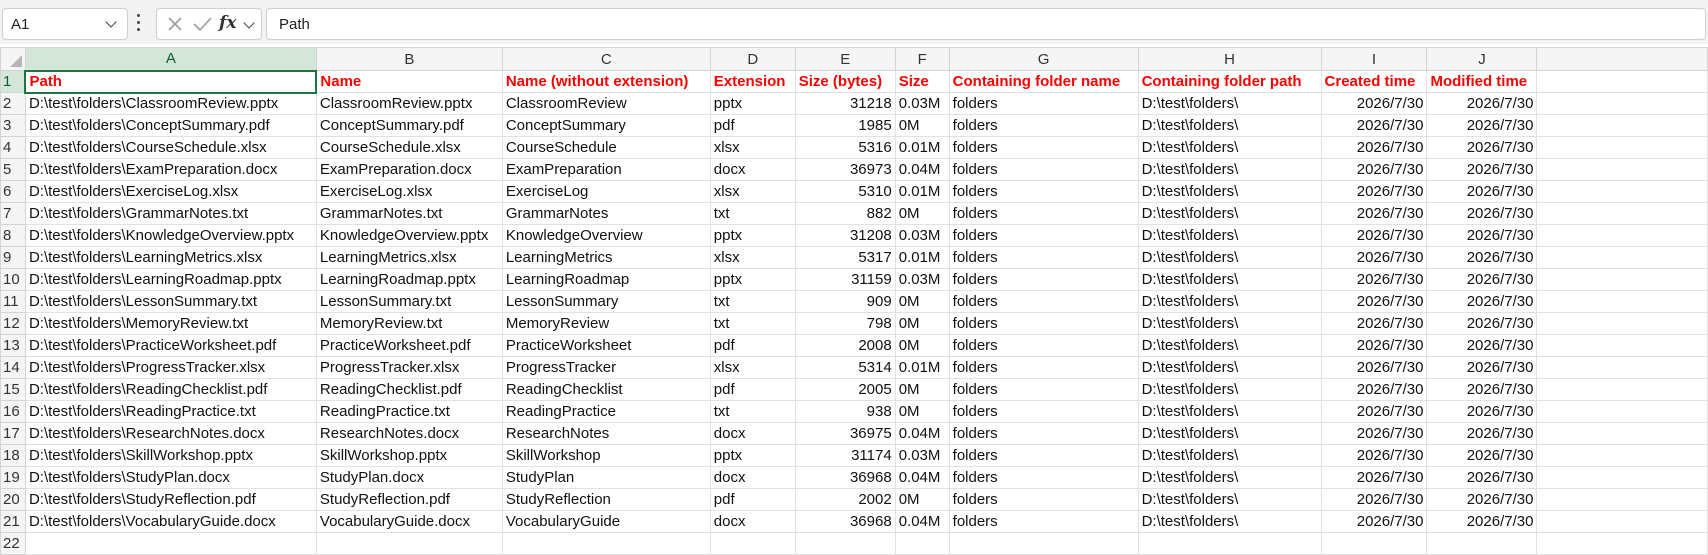 This screenshot has height=555, width=1708. I want to click on chevron-down-icon, so click(111, 22).